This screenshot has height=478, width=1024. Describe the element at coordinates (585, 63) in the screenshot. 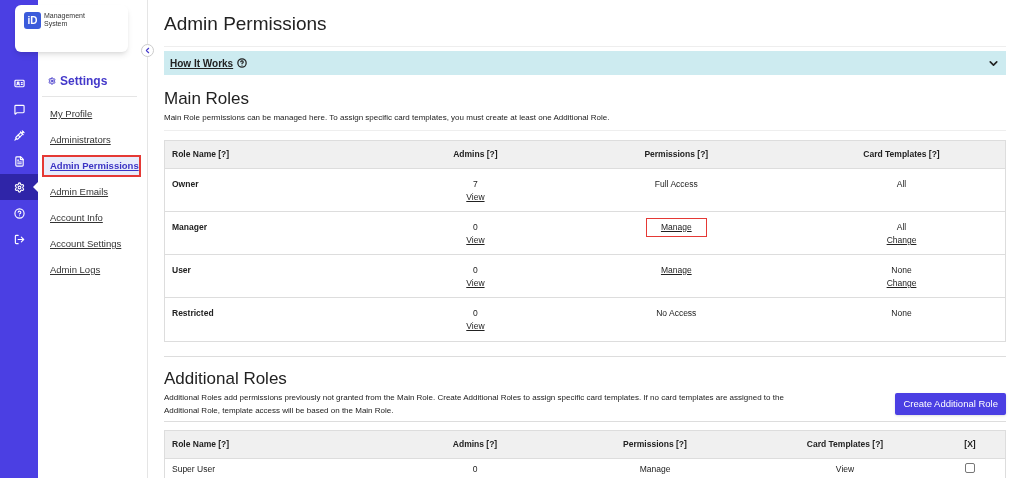

I see `how-it-works-bar: How It Works` at that location.